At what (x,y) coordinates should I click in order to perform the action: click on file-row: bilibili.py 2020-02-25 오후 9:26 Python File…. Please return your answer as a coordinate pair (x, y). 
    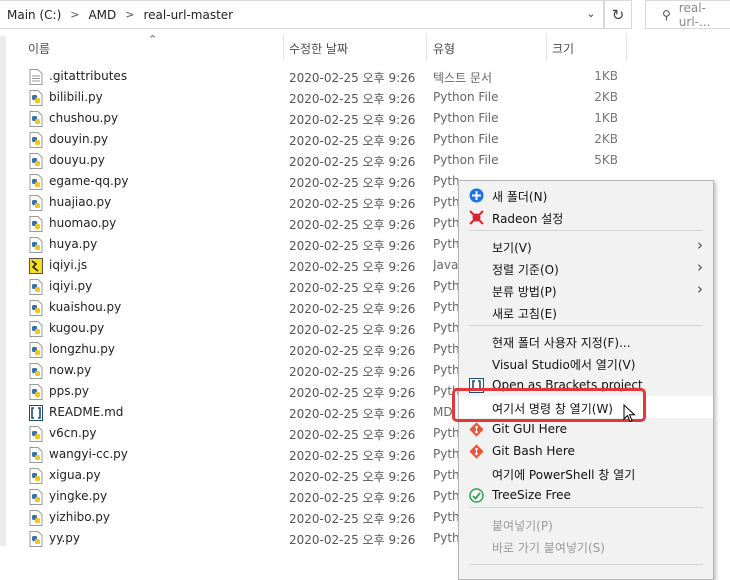
    Looking at the image, I should click on (326, 97).